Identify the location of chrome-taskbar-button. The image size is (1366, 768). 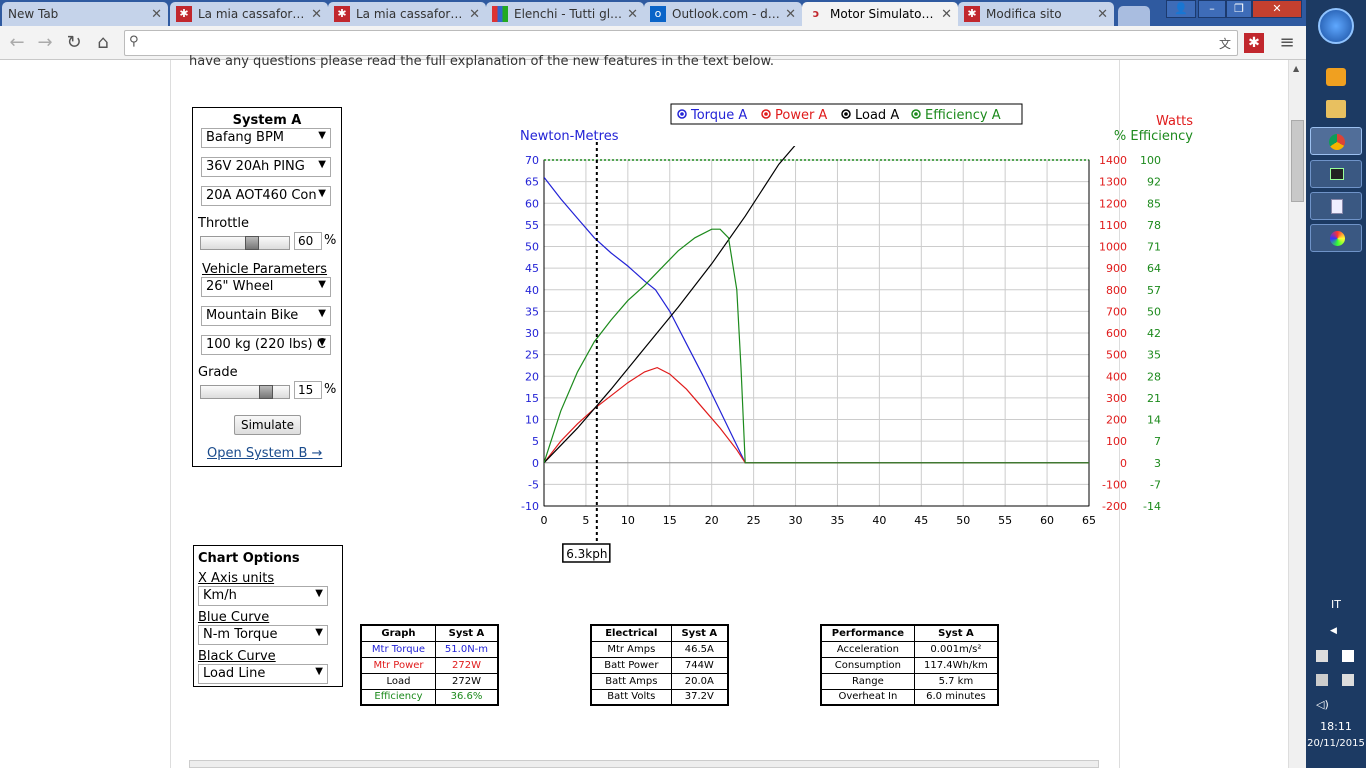
(1336, 141).